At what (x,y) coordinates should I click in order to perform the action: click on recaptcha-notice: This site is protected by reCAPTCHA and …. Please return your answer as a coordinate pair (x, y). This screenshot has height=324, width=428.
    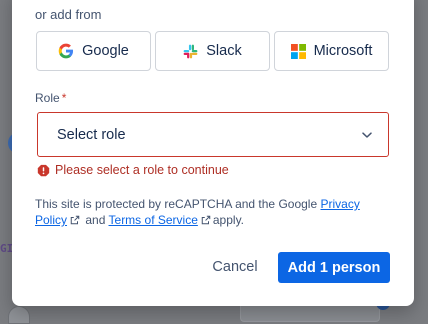
    Looking at the image, I should click on (215, 212).